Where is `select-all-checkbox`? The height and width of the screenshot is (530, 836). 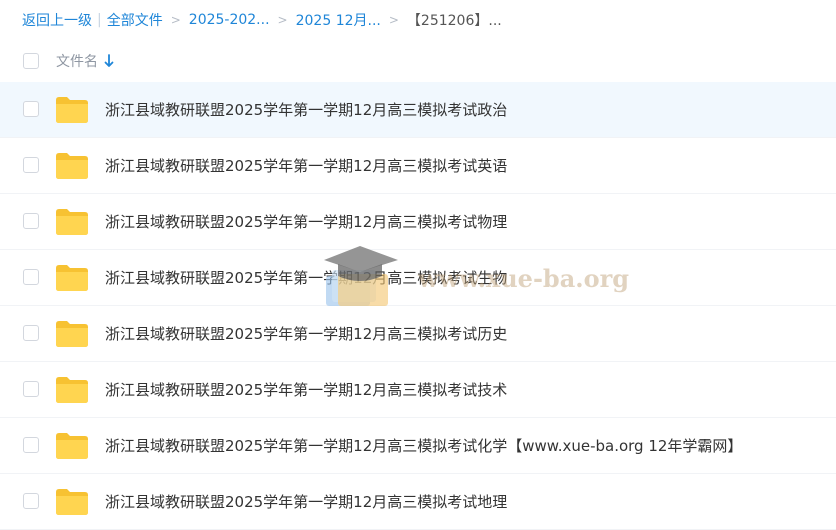
select-all-checkbox is located at coordinates (31, 61).